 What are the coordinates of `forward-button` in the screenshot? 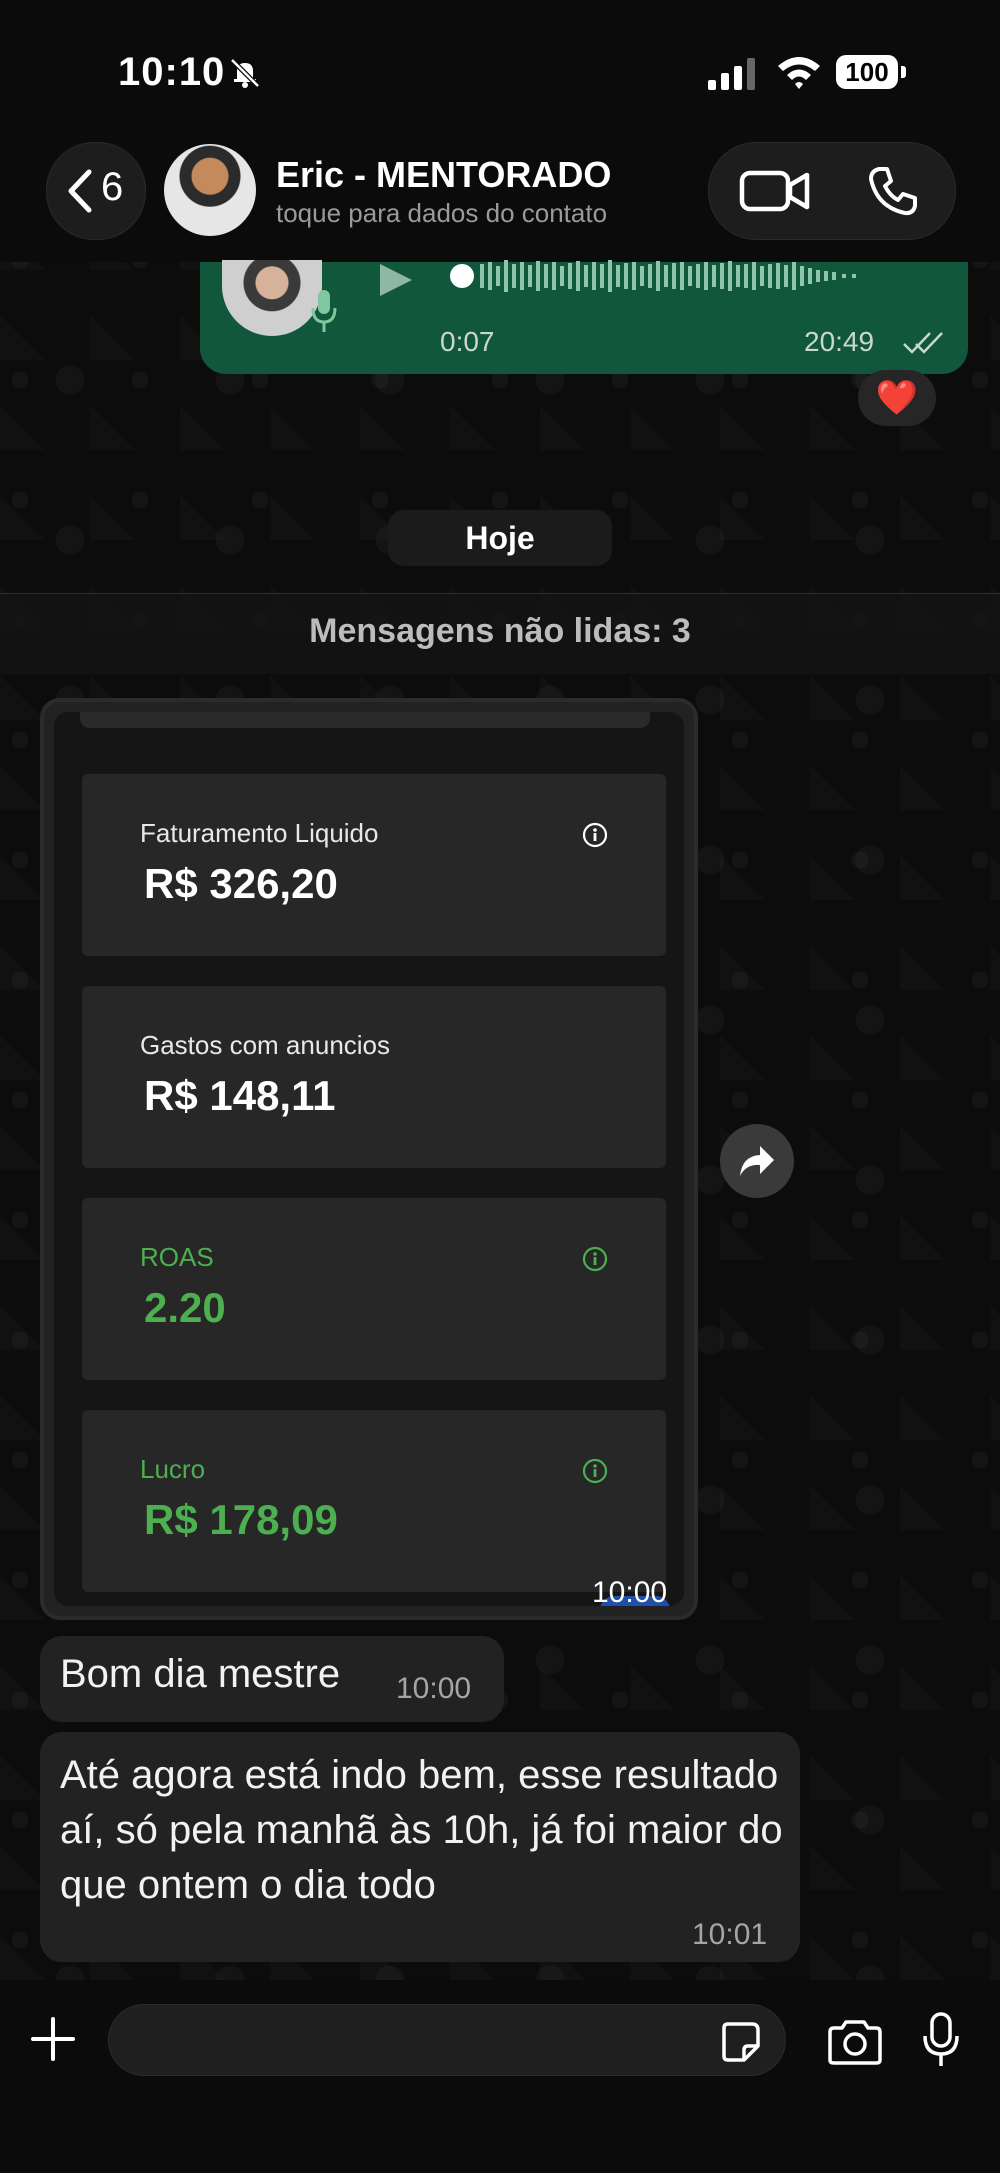 It's located at (757, 1161).